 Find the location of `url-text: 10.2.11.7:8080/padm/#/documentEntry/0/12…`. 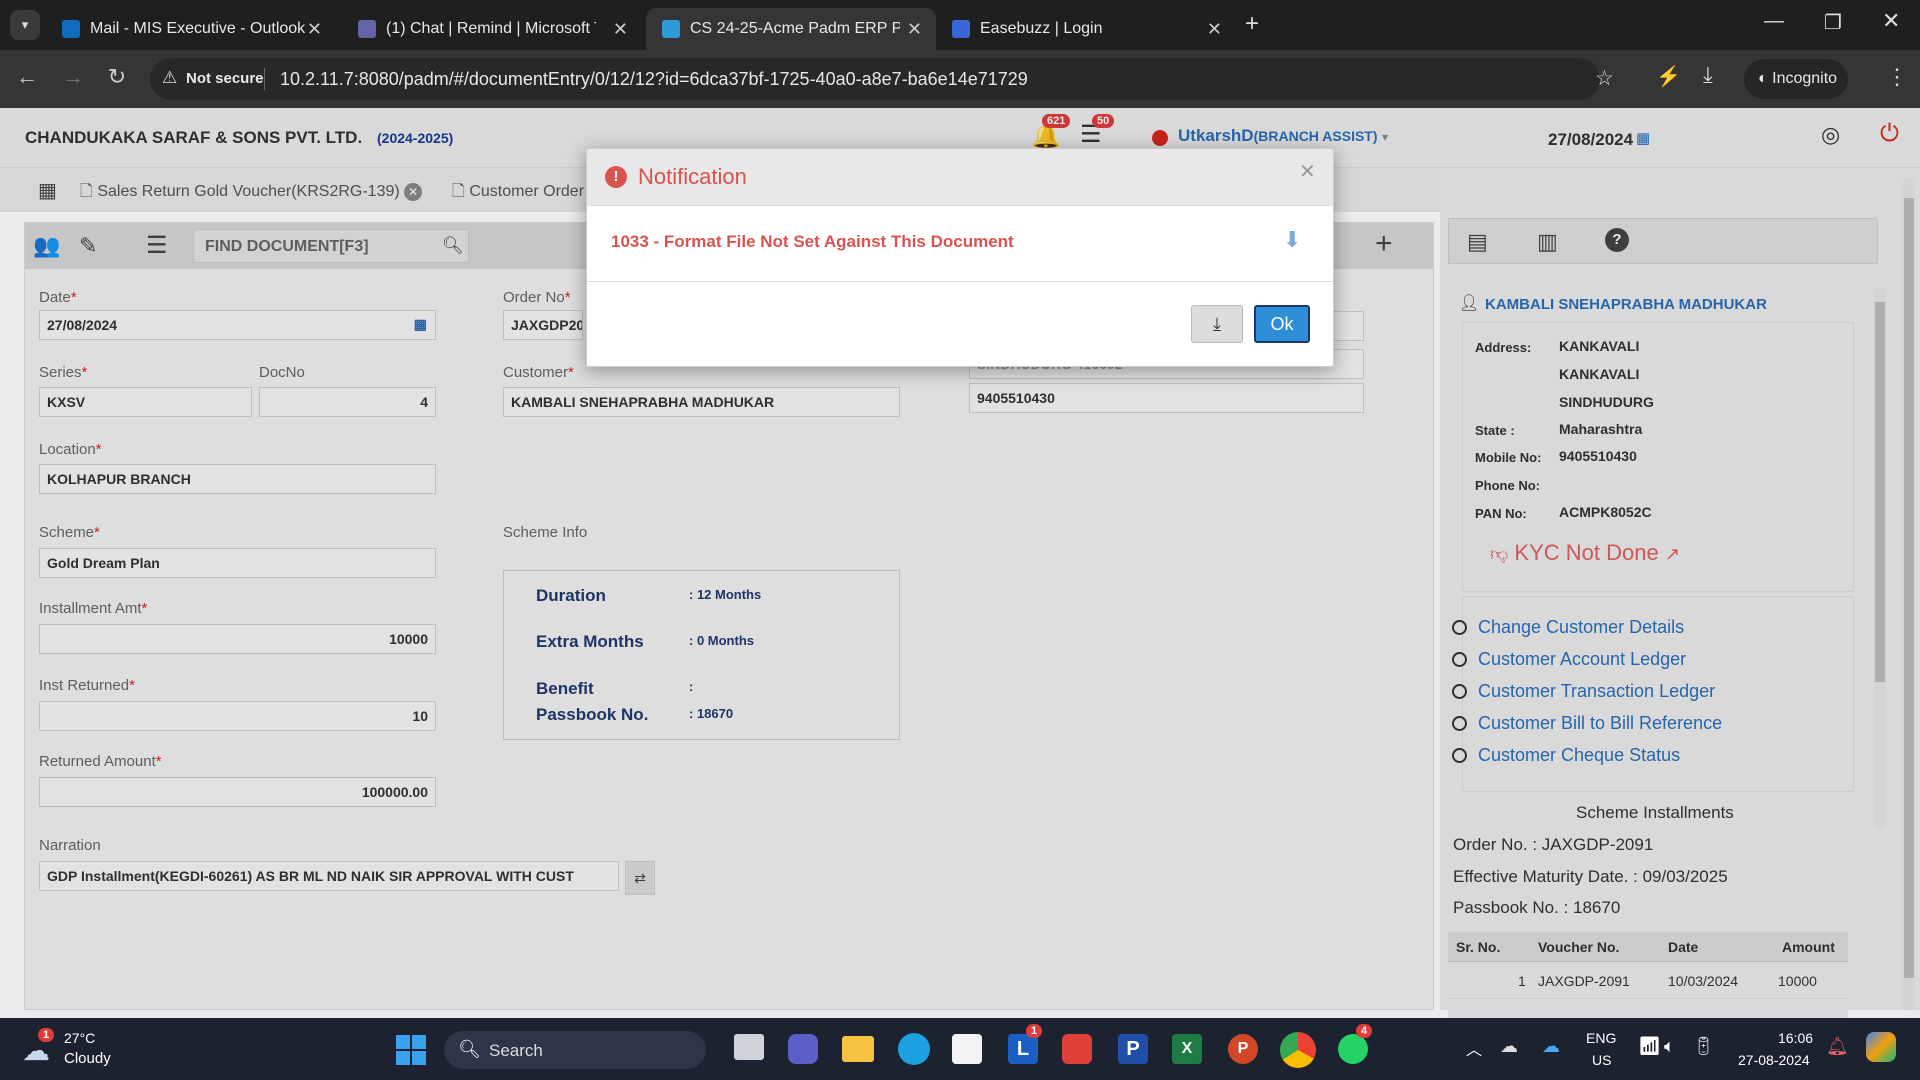

url-text: 10.2.11.7:8080/padm/#/documentEntry/0/12… is located at coordinates (654, 79).